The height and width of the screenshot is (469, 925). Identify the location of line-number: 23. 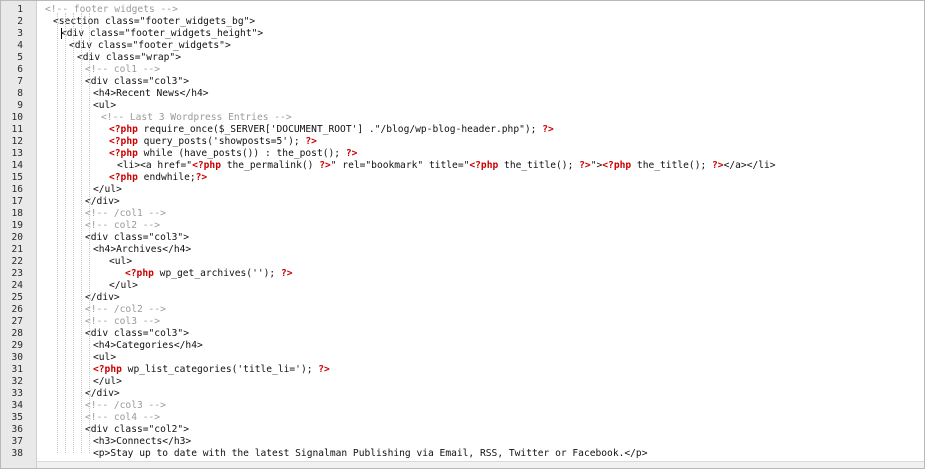
(17, 273).